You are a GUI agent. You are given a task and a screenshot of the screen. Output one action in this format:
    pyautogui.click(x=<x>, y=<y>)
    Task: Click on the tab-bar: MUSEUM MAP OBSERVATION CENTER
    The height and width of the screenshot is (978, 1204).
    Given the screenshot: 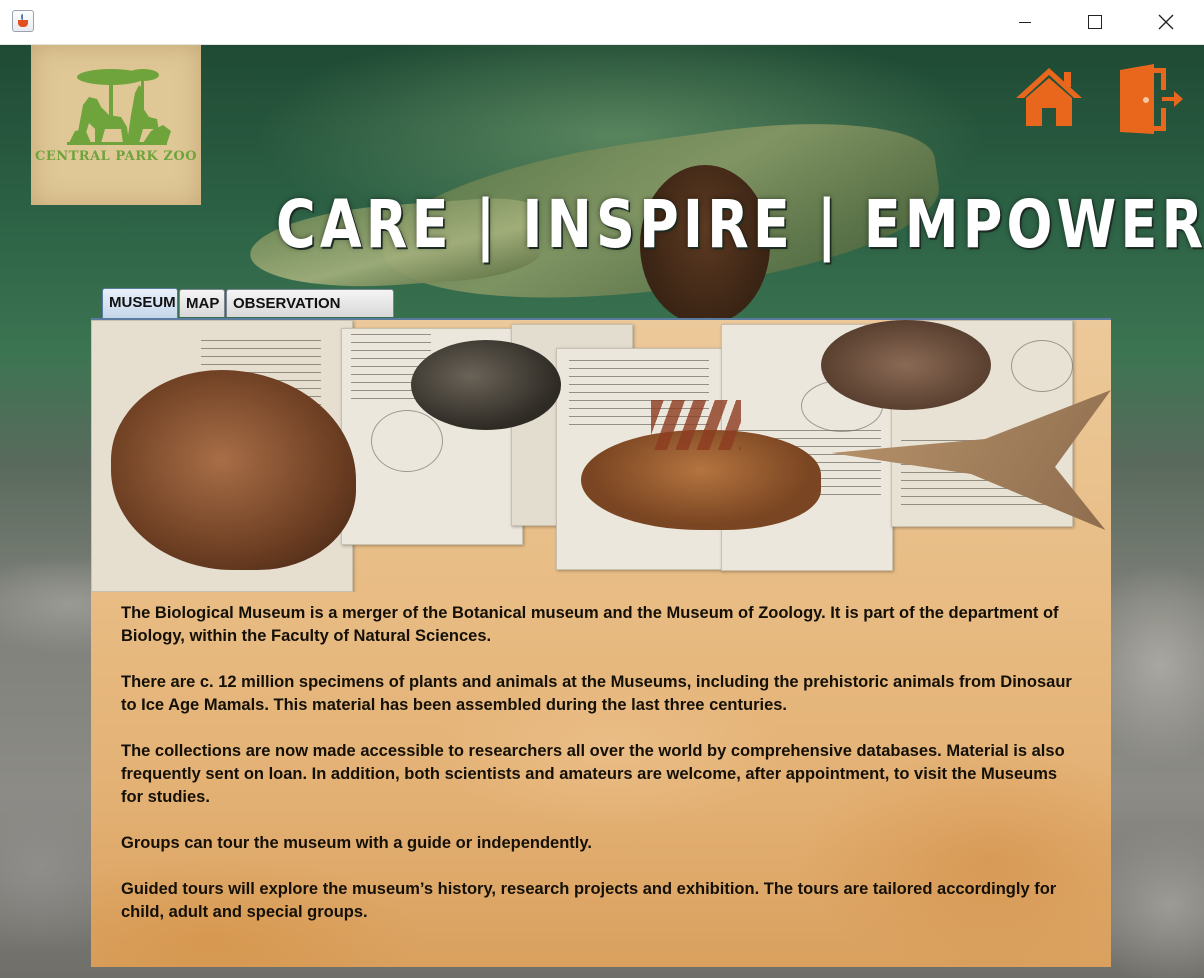 What is the action you would take?
    pyautogui.click(x=248, y=314)
    